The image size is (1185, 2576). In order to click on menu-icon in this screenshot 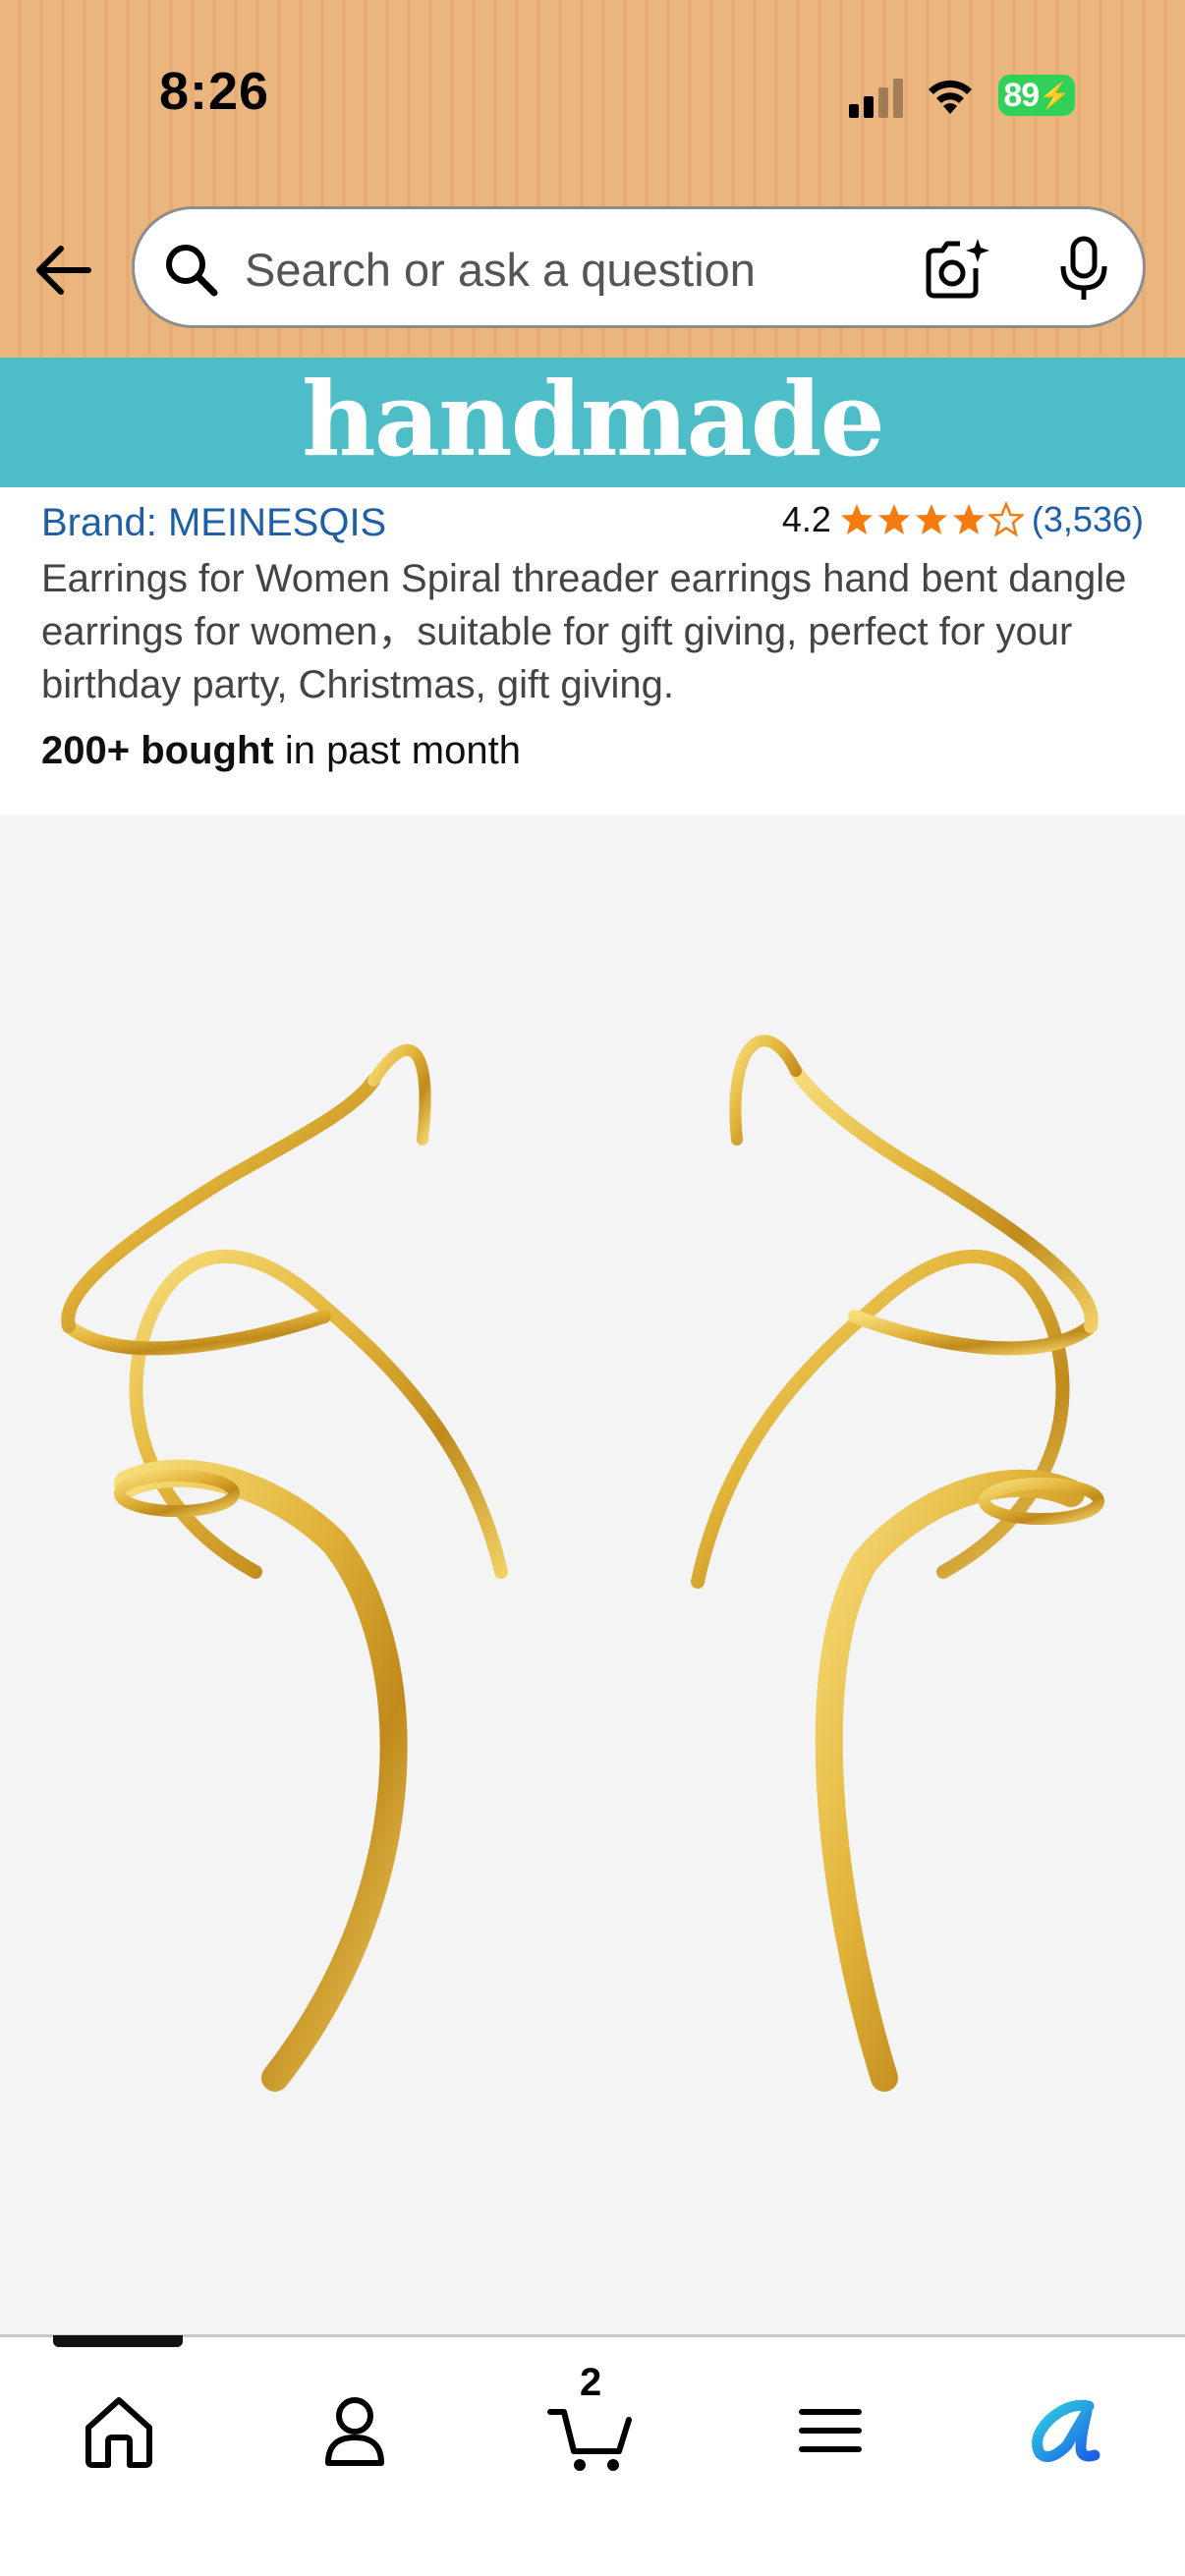, I will do `click(831, 2430)`.